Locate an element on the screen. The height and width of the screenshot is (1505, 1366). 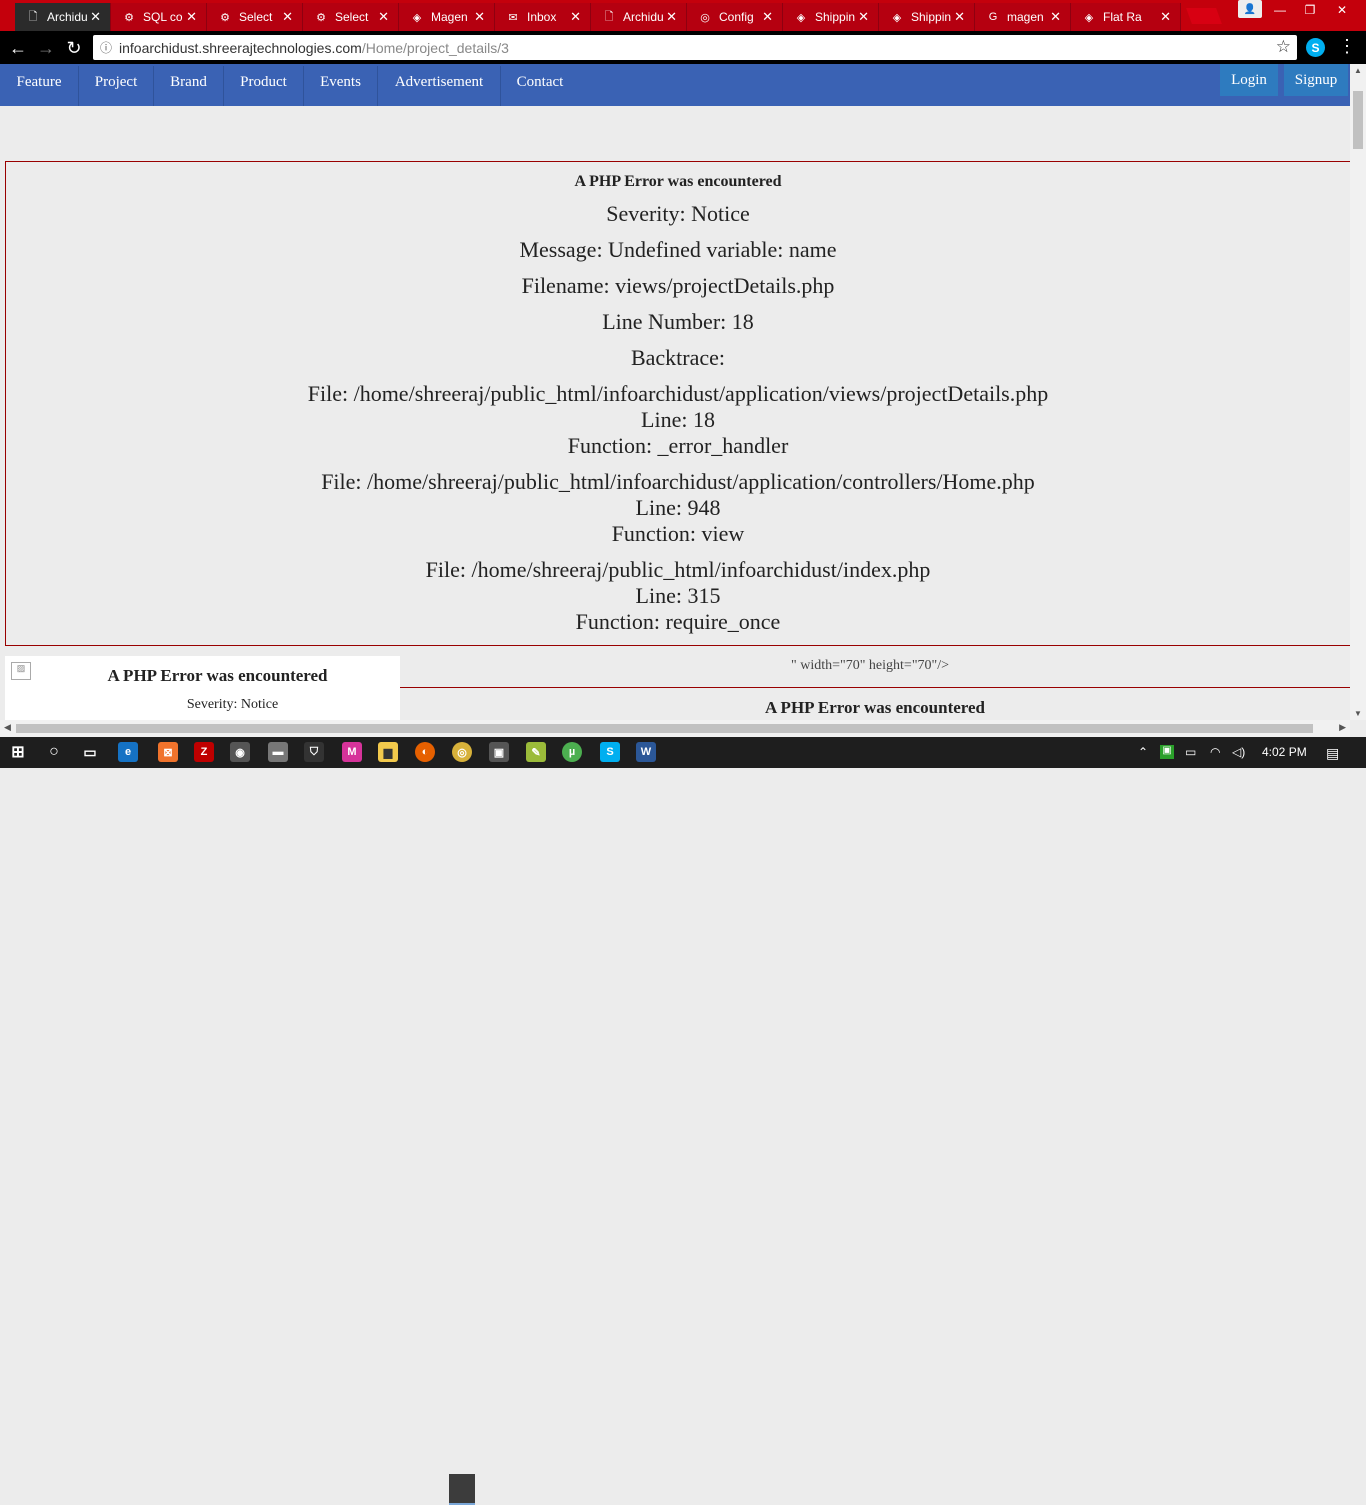
browser-tab-9: ◈ Shippin ✕ is located at coordinates (927, 17).